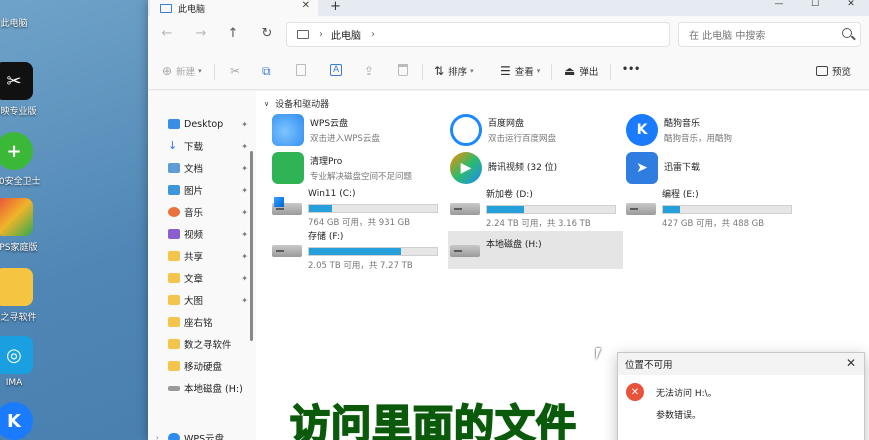  I want to click on nav-item-downloads: ↓ 下载 ✦, so click(205, 146).